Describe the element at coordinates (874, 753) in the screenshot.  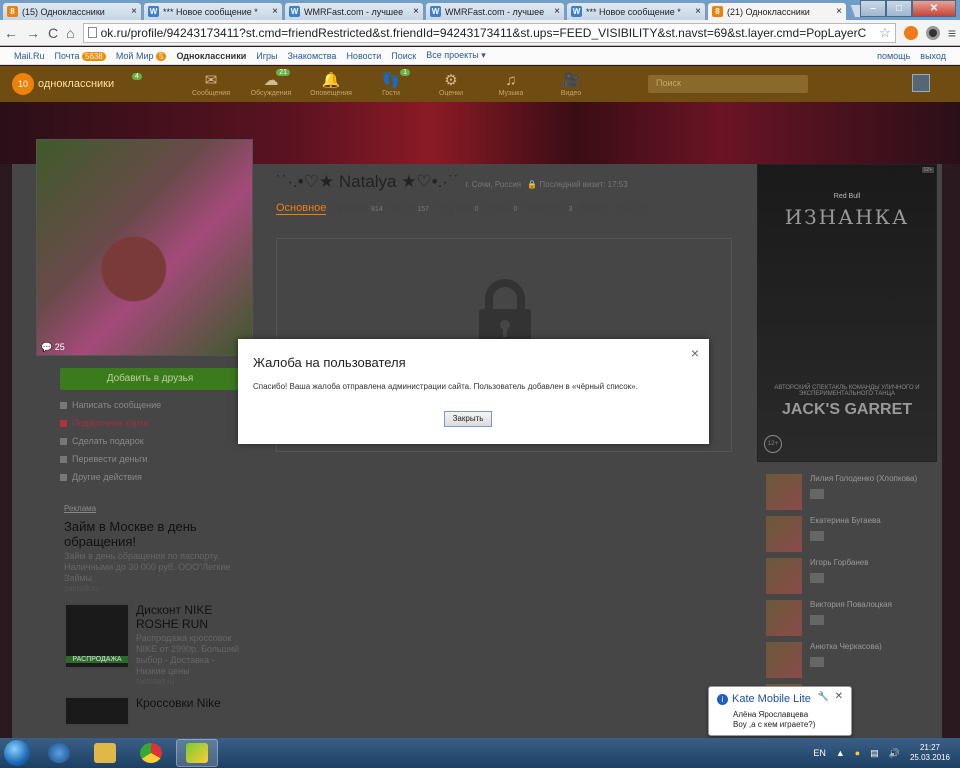
I see `network-icon: ▤` at that location.